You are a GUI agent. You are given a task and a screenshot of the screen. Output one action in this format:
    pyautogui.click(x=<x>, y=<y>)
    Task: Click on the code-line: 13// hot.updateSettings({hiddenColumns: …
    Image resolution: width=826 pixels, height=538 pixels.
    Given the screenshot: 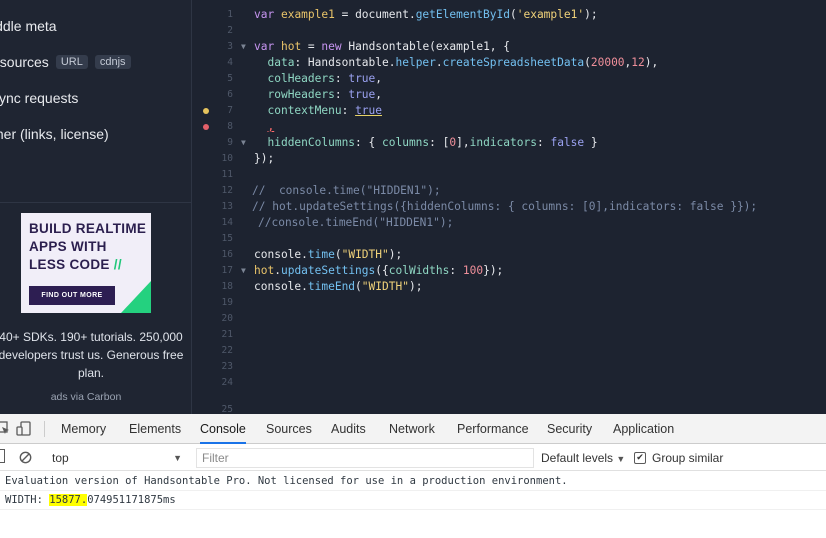 What is the action you would take?
    pyautogui.click(x=509, y=207)
    